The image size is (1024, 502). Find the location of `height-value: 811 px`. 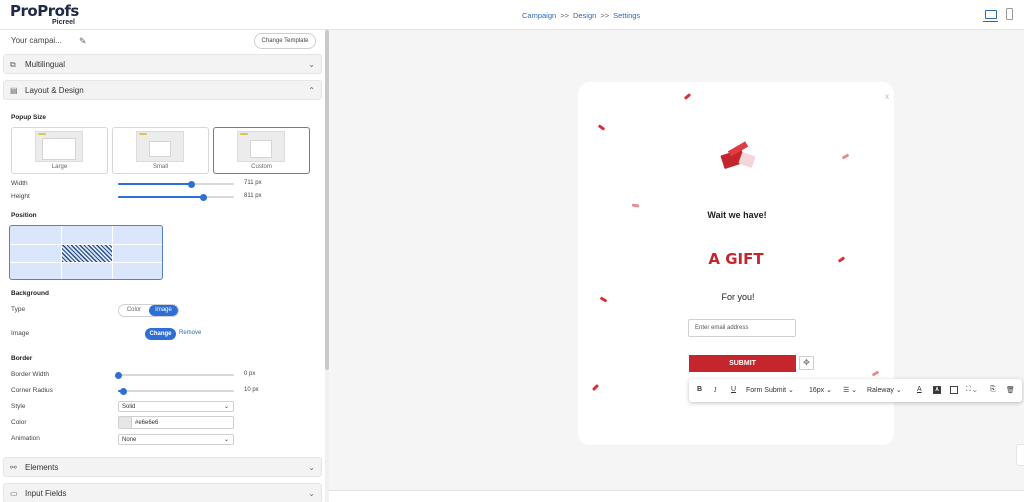

height-value: 811 px is located at coordinates (253, 196).